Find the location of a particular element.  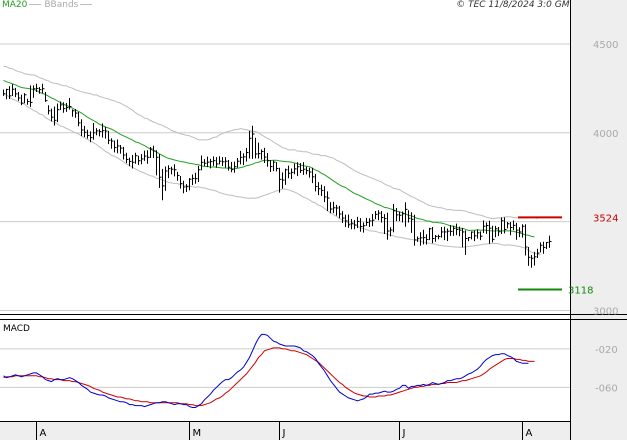

macd-y-tick-label: -060 is located at coordinates (606, 388).